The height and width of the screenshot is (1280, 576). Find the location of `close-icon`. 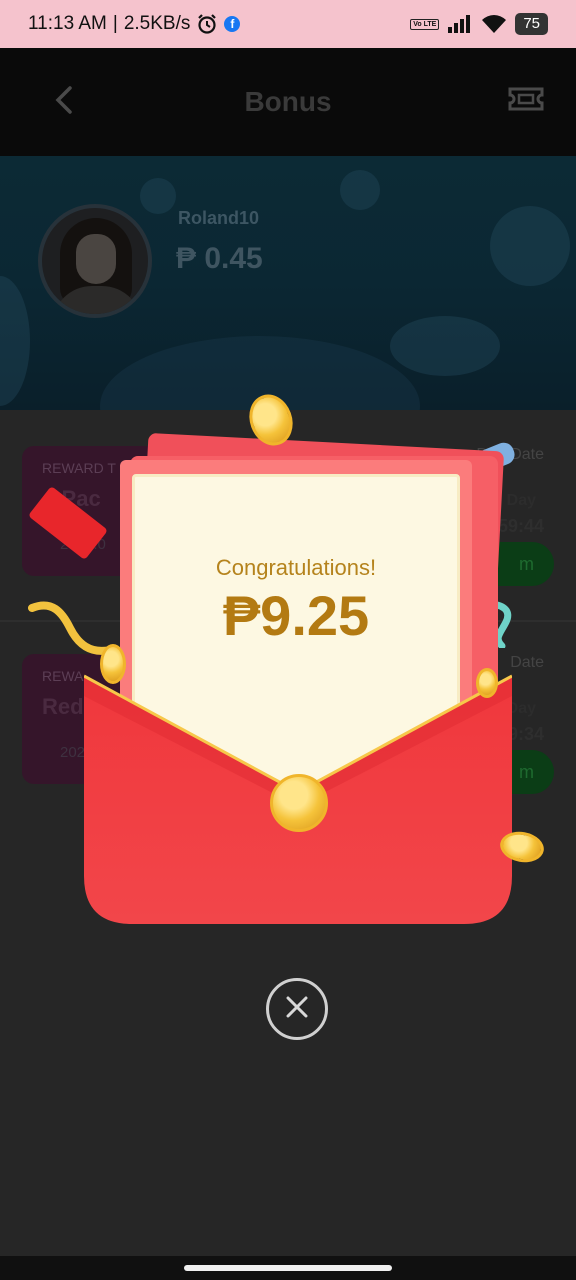

close-icon is located at coordinates (297, 1009).